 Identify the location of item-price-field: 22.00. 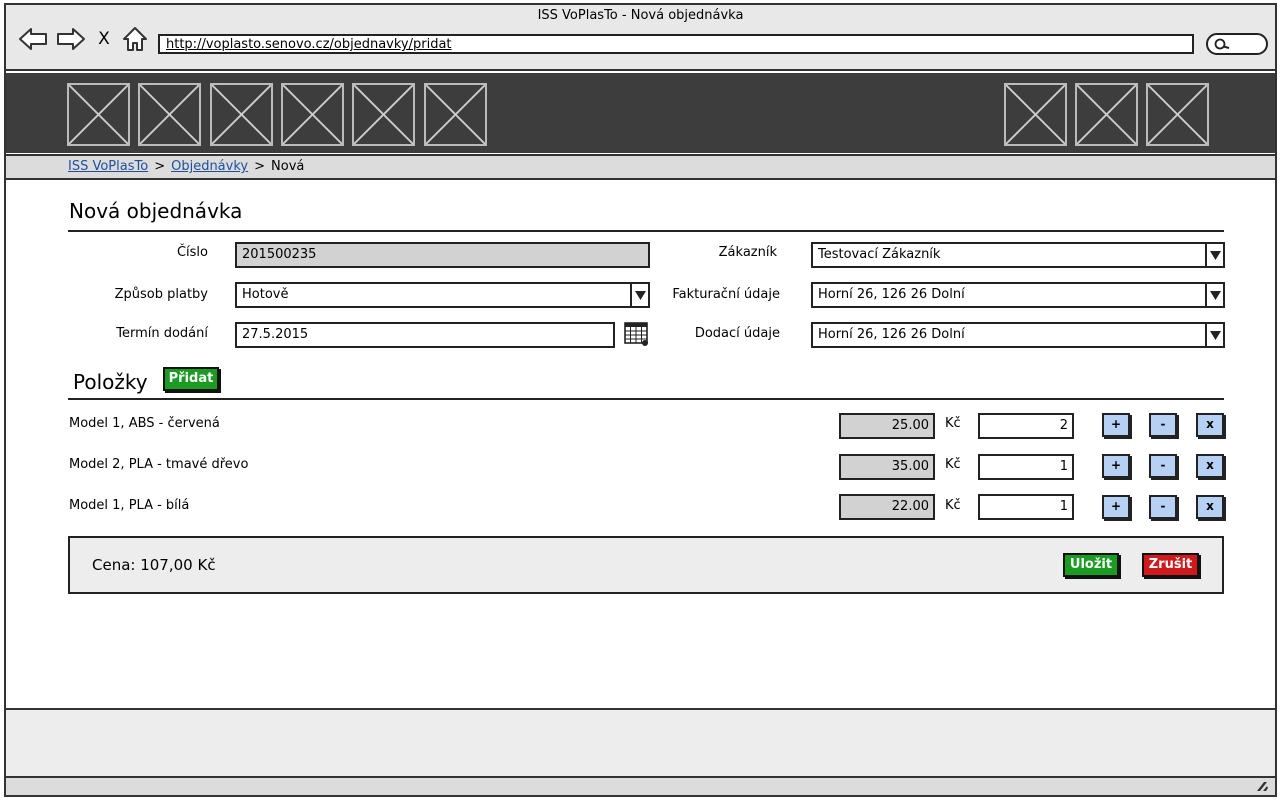
(887, 507).